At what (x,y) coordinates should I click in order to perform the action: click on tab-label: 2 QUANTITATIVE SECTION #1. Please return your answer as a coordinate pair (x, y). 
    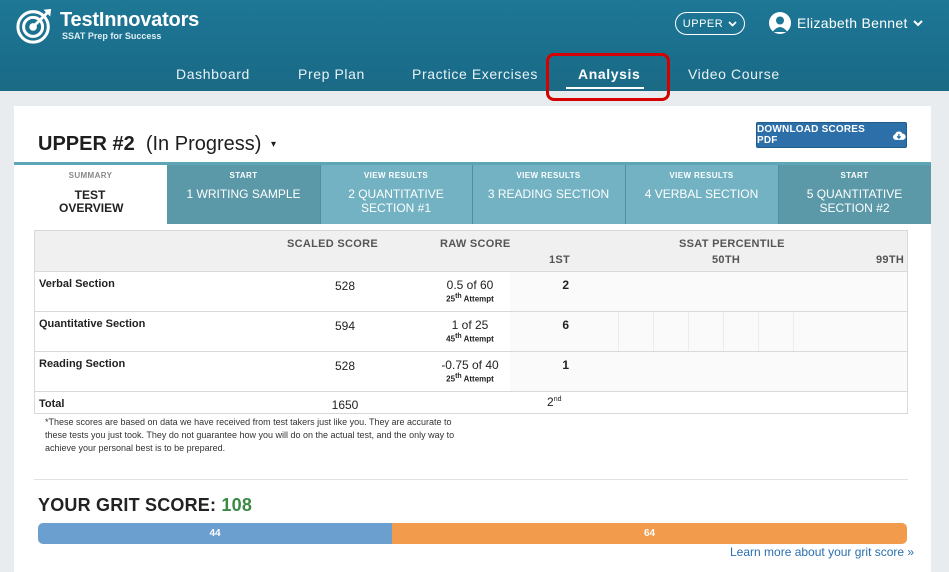
    Looking at the image, I should click on (396, 201).